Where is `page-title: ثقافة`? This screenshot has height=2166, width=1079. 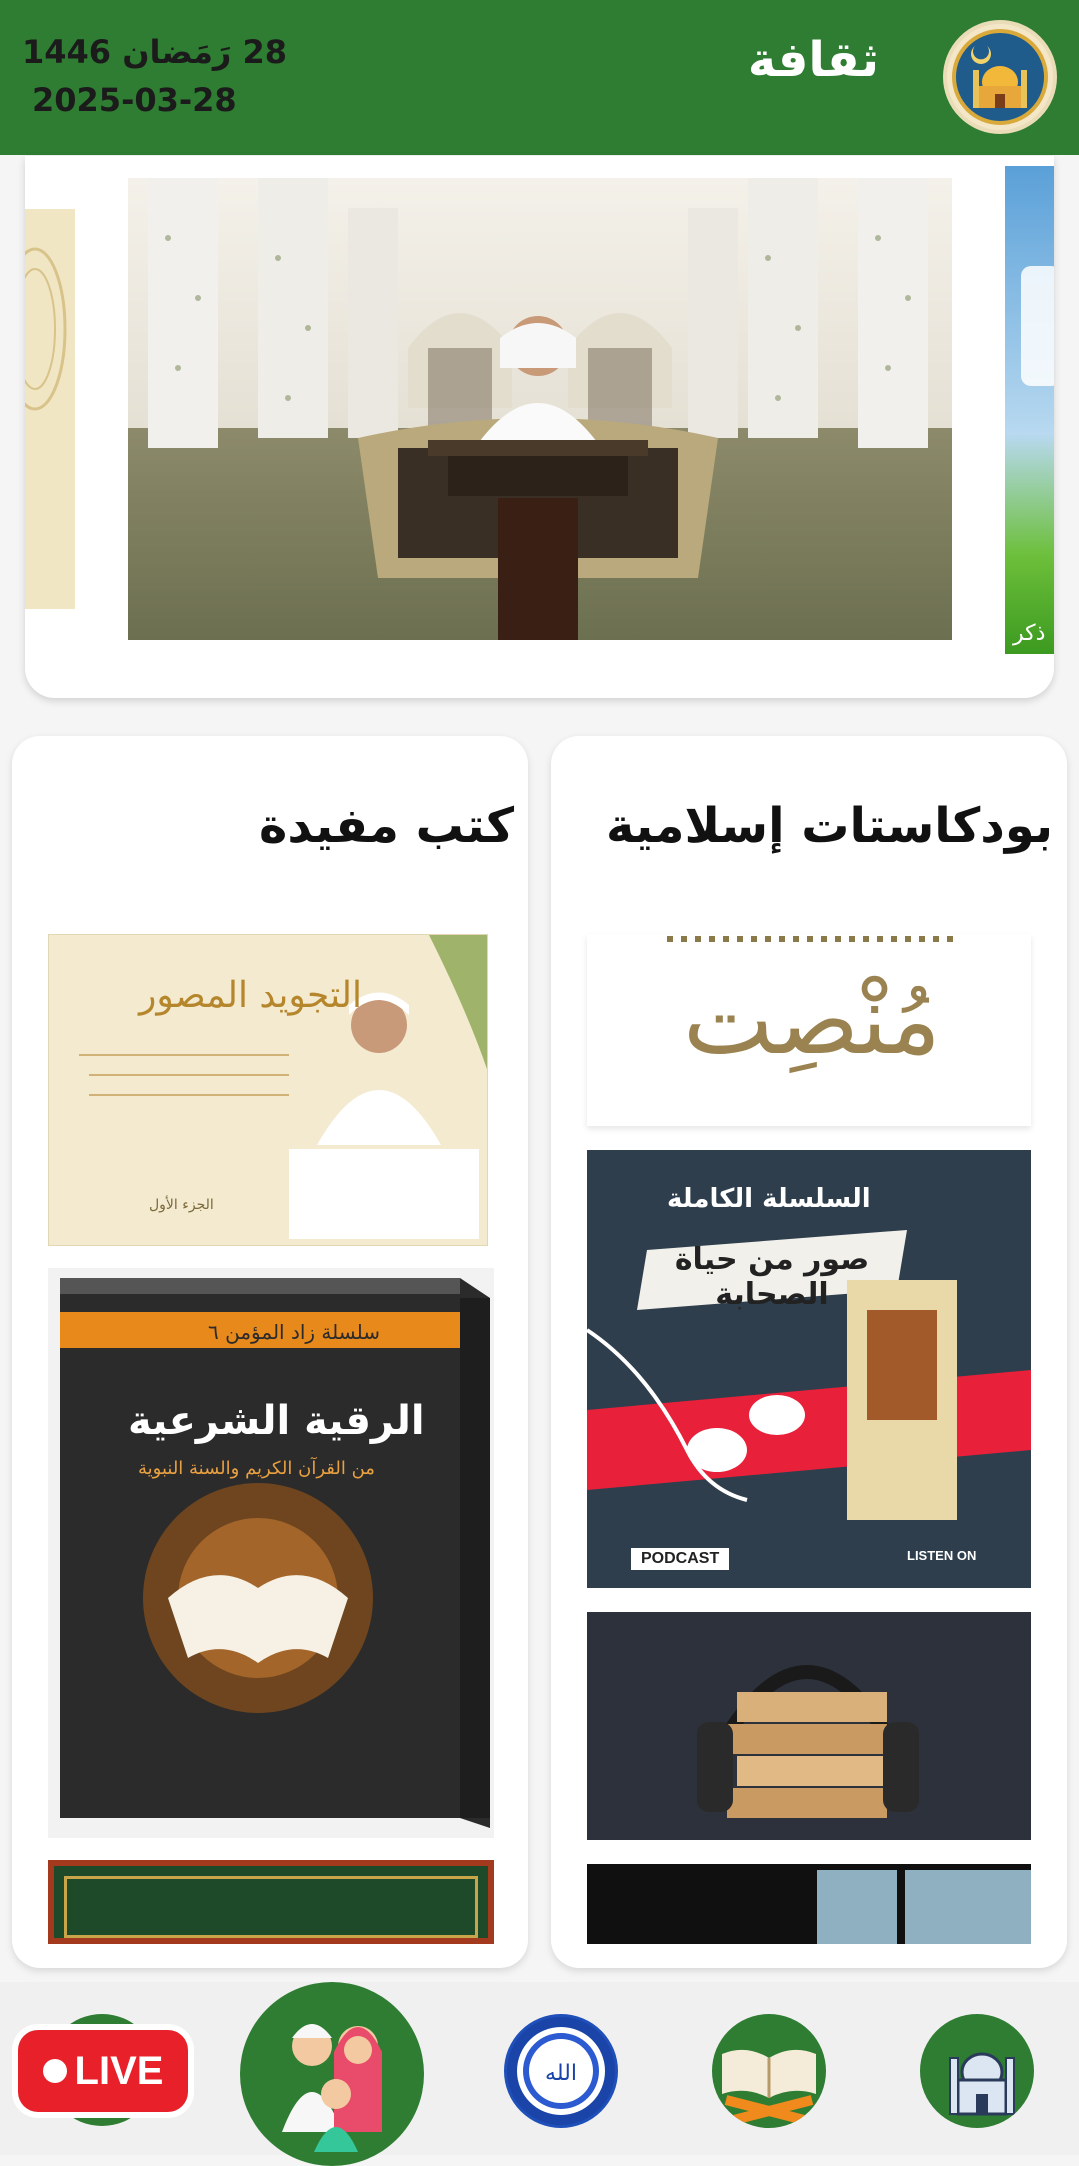 page-title: ثقافة is located at coordinates (813, 60).